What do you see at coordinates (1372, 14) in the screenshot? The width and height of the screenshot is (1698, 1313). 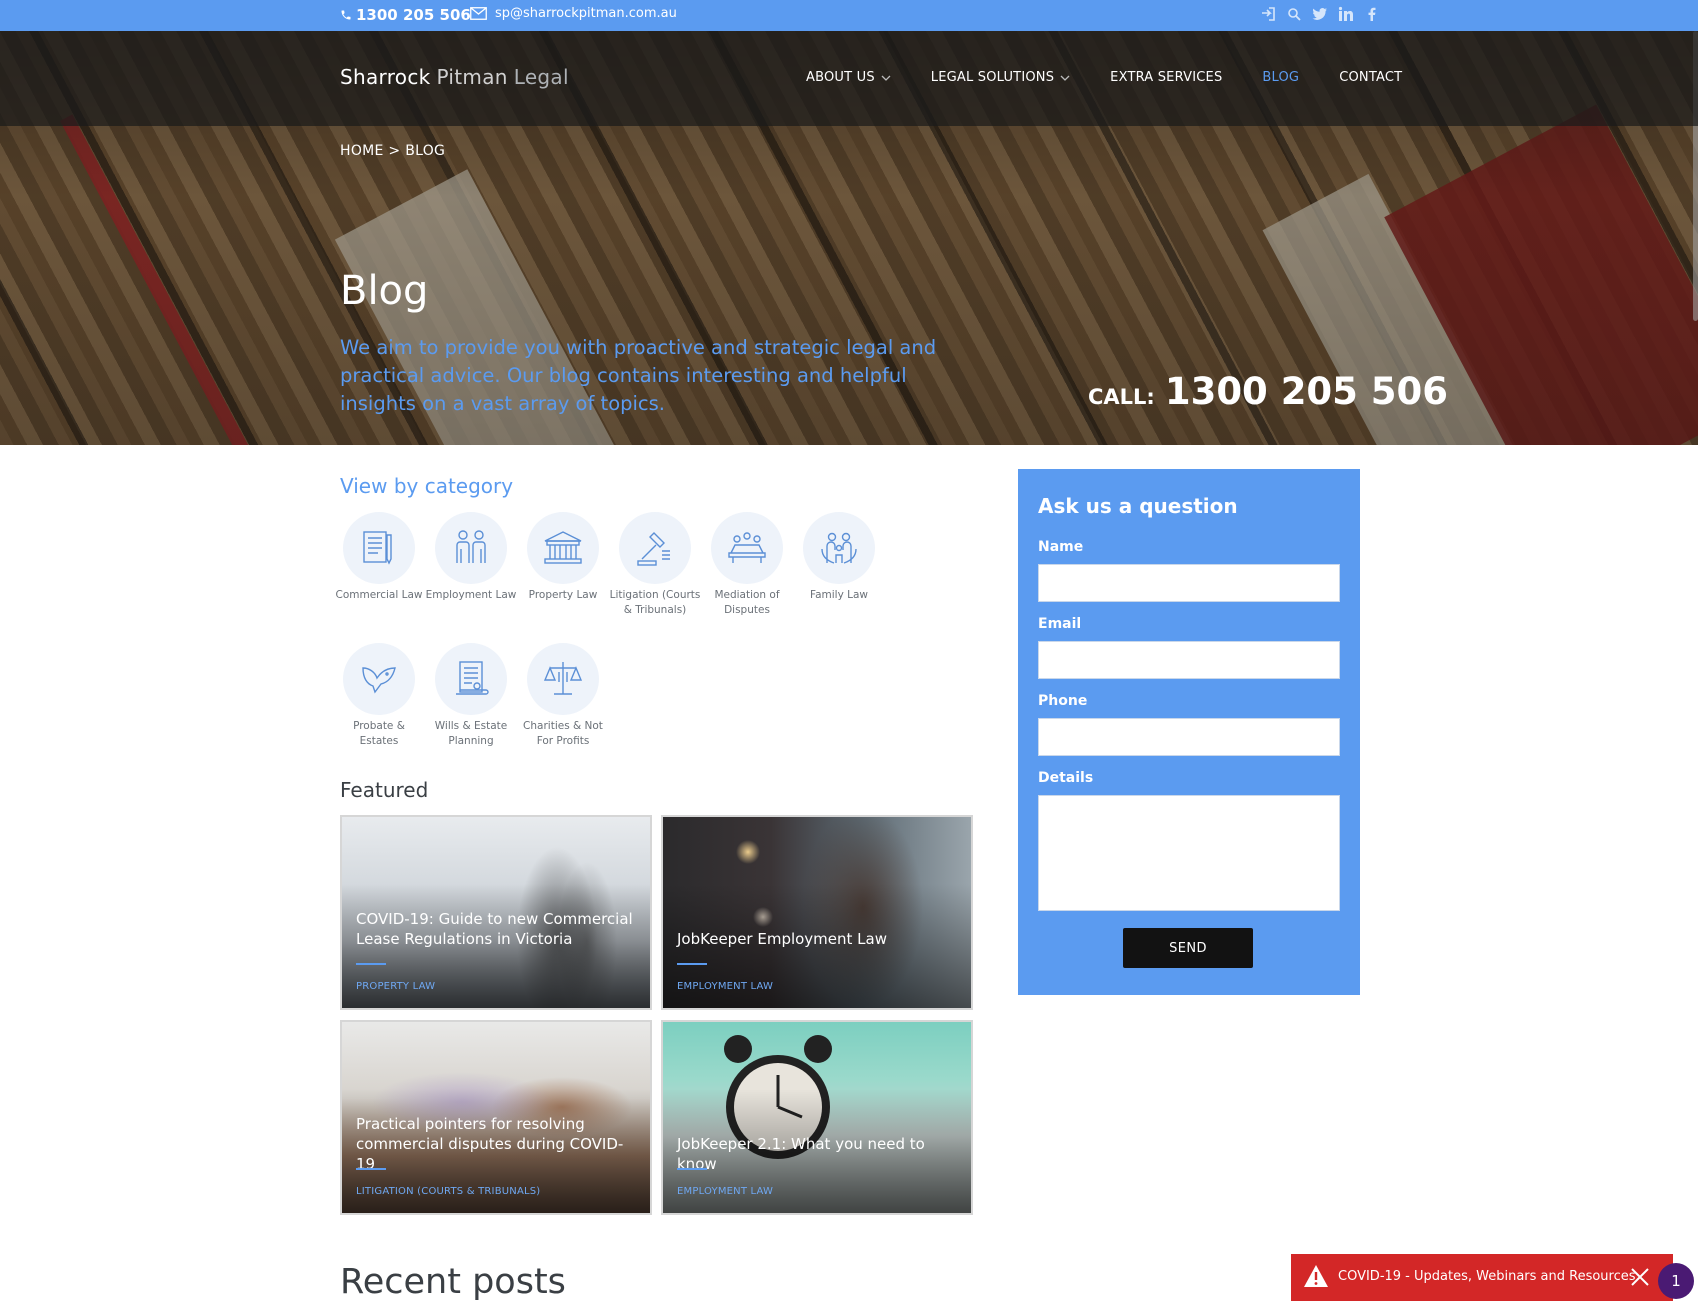 I see `facebook-icon` at bounding box center [1372, 14].